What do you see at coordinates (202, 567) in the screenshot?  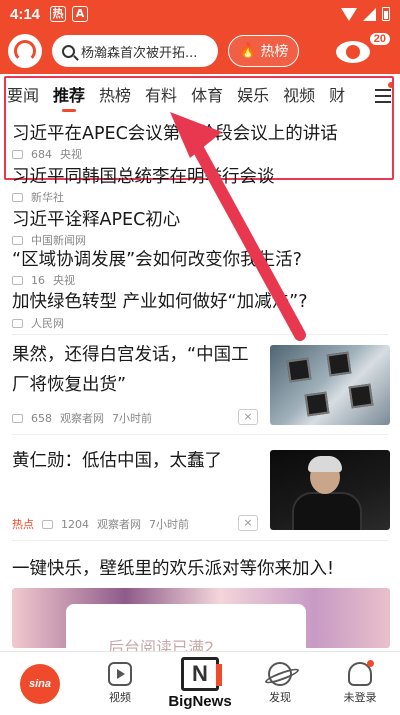 I see `story-title: 一键快乐，壁纸里的欢乐派对等你来加入!` at bounding box center [202, 567].